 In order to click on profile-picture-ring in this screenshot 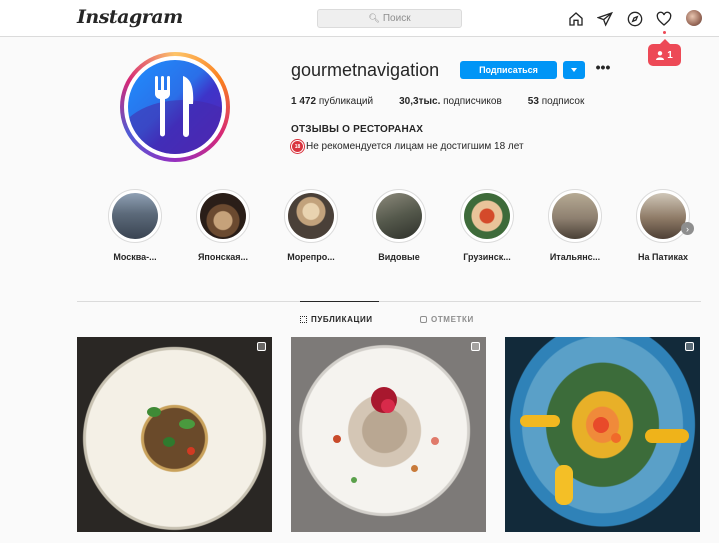, I will do `click(175, 107)`.